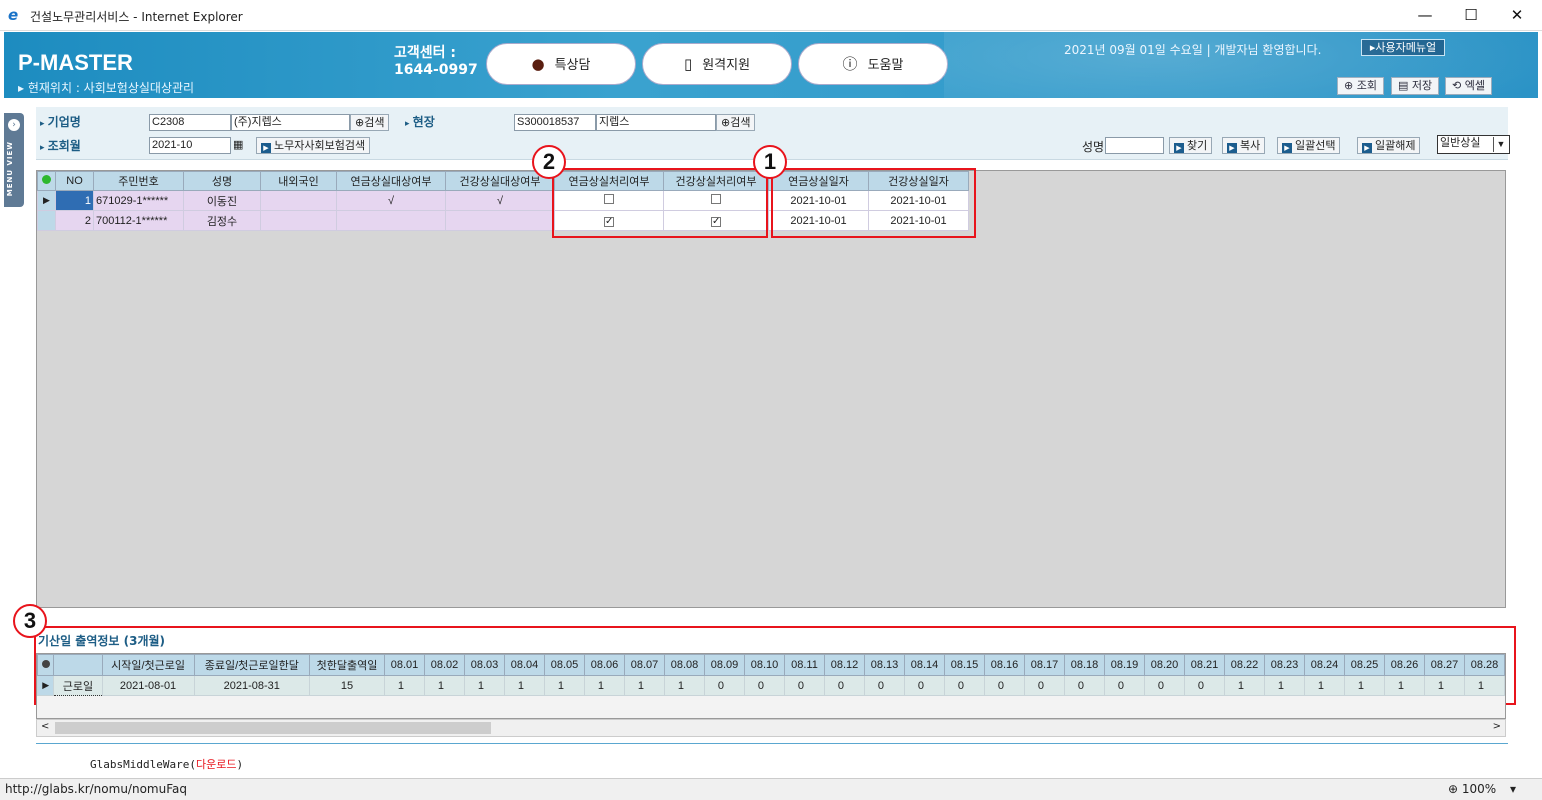  Describe the element at coordinates (346, 665) in the screenshot. I see `column-header: 첫한달출역일` at that location.